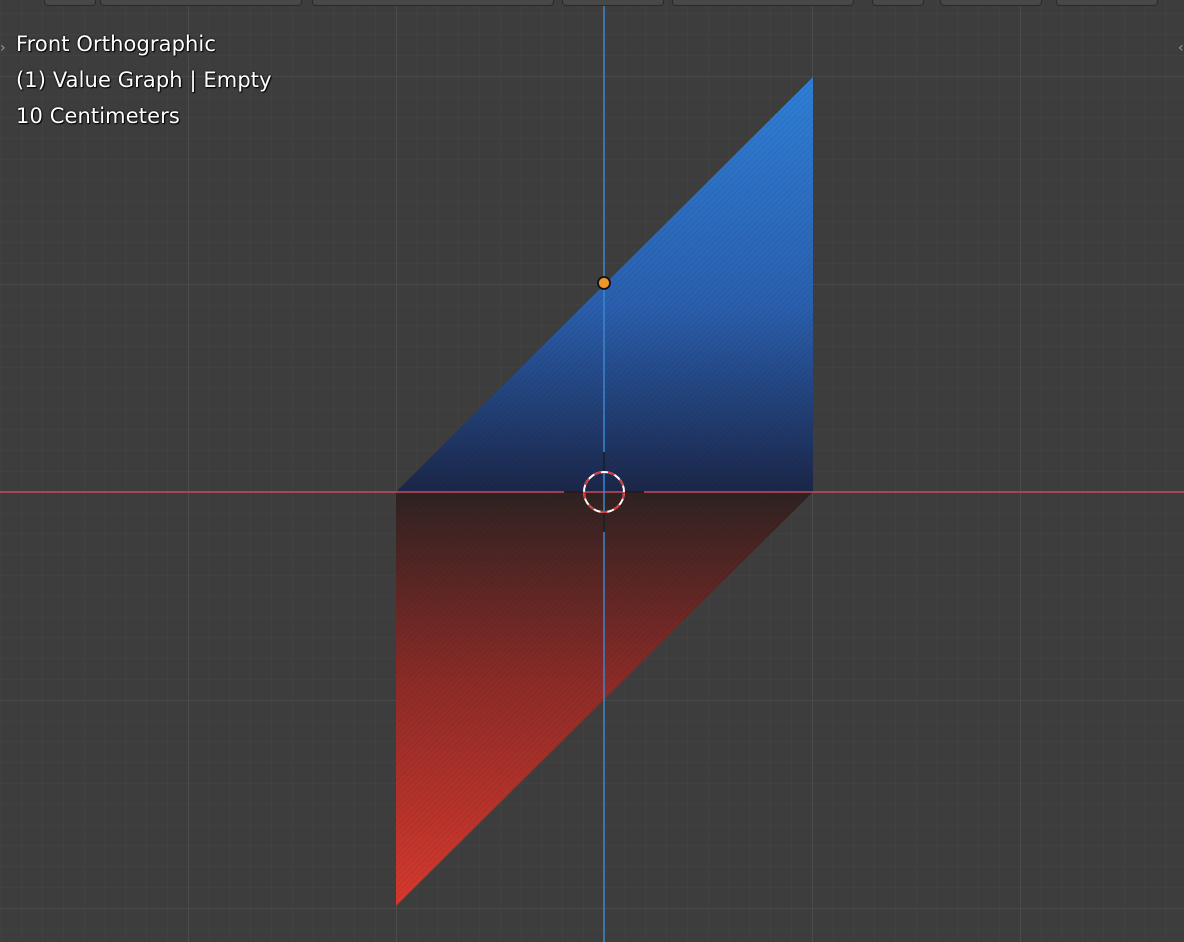 Image resolution: width=1184 pixels, height=942 pixels. I want to click on object-info-label: (1) Value Graph | Empty, so click(144, 80).